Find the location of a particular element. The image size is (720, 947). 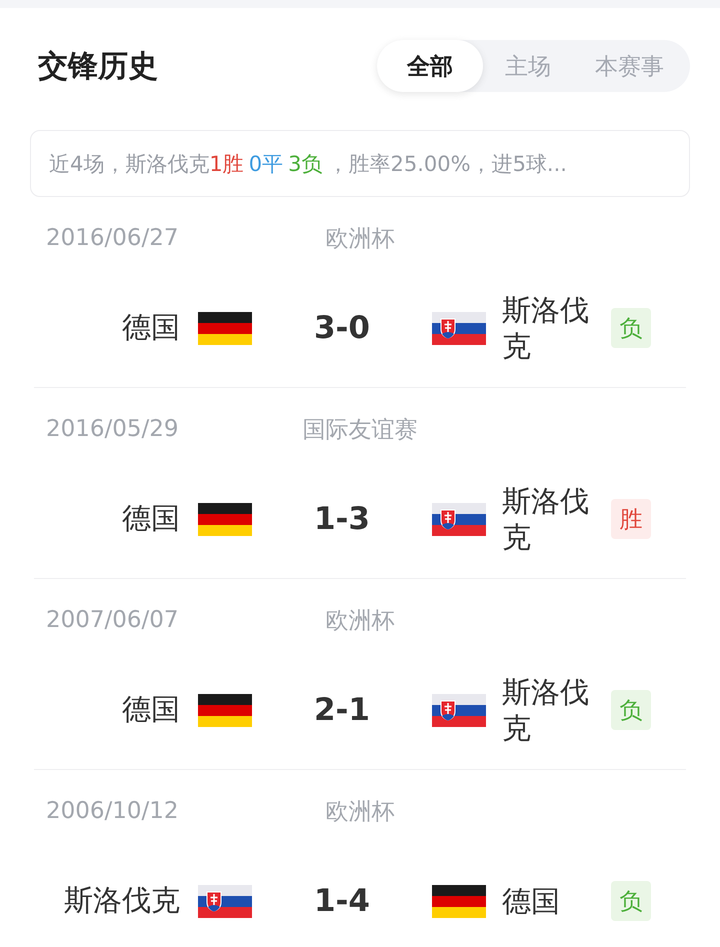

match-date: 2016/05/29 is located at coordinates (113, 429).